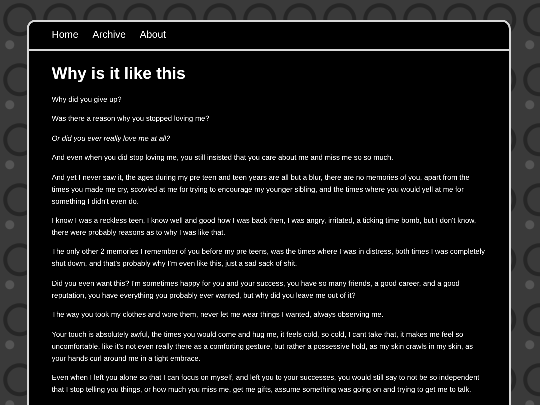 Image resolution: width=540 pixels, height=405 pixels. Describe the element at coordinates (153, 35) in the screenshot. I see `nav-link: About` at that location.